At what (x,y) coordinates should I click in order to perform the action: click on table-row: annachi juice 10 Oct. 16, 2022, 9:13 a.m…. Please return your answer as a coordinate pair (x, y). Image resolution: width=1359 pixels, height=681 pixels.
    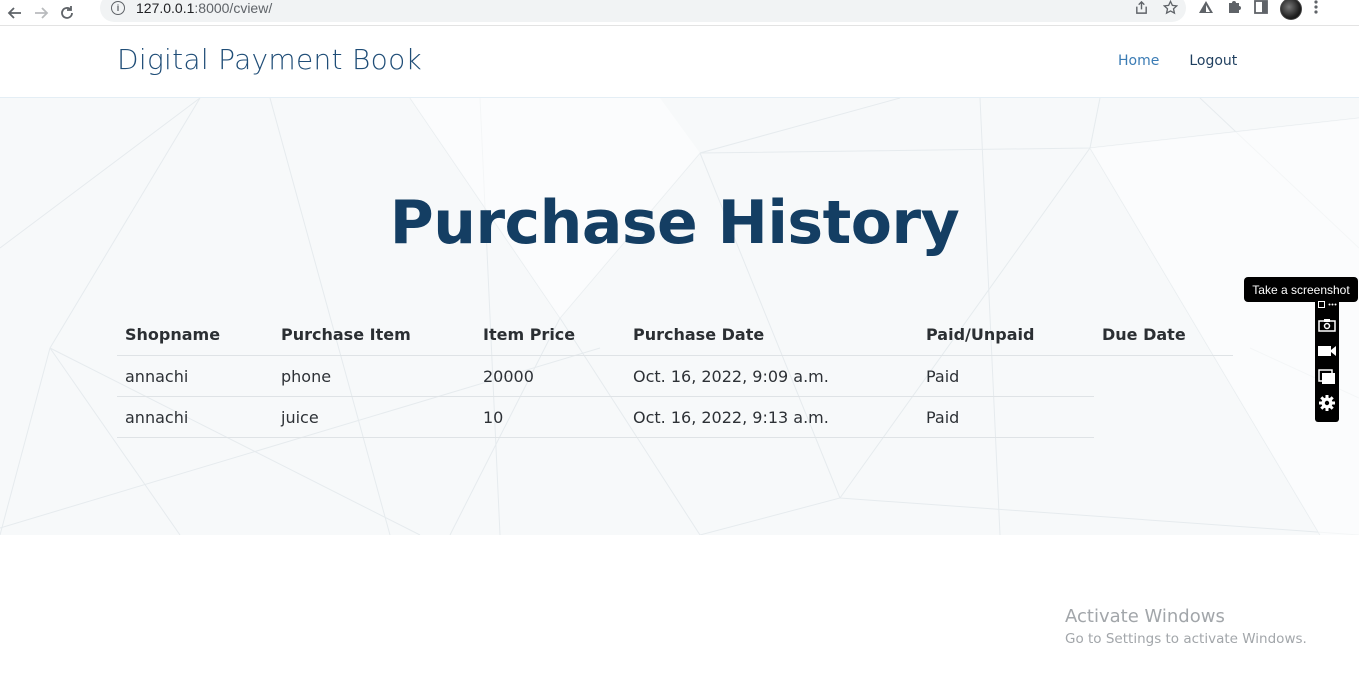
    Looking at the image, I should click on (605, 417).